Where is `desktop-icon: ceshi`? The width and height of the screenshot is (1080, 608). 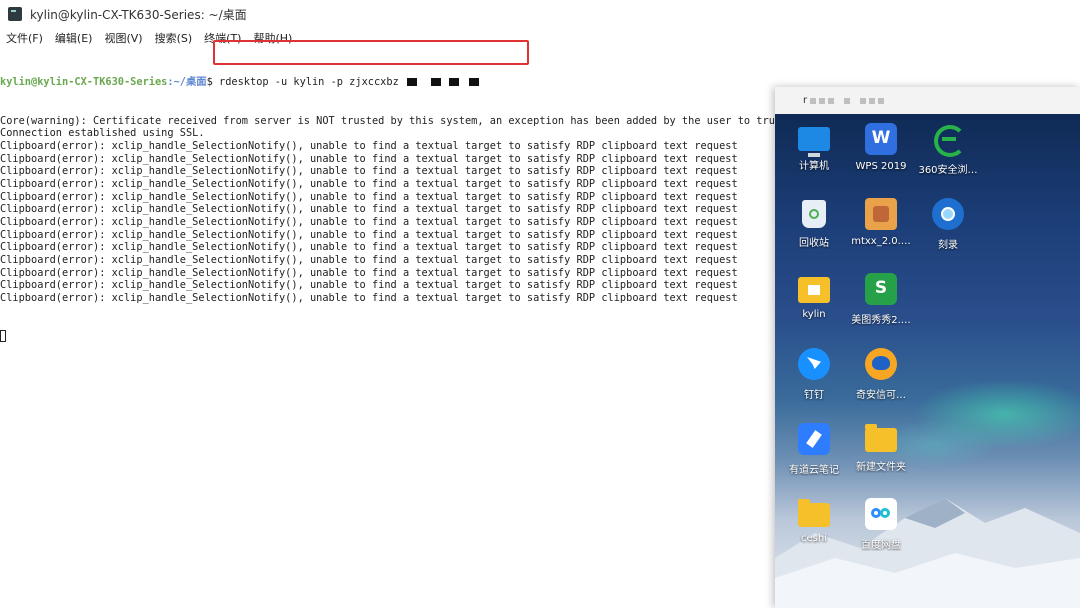
desktop-icon: ceshi is located at coordinates (814, 521).